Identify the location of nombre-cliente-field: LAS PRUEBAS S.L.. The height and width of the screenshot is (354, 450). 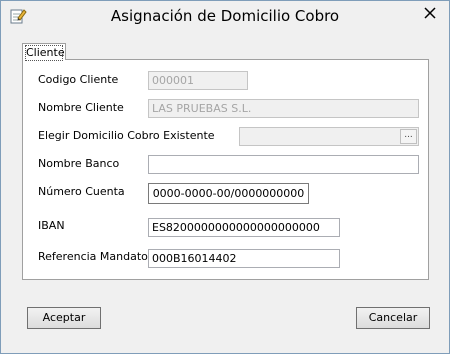
(283, 108).